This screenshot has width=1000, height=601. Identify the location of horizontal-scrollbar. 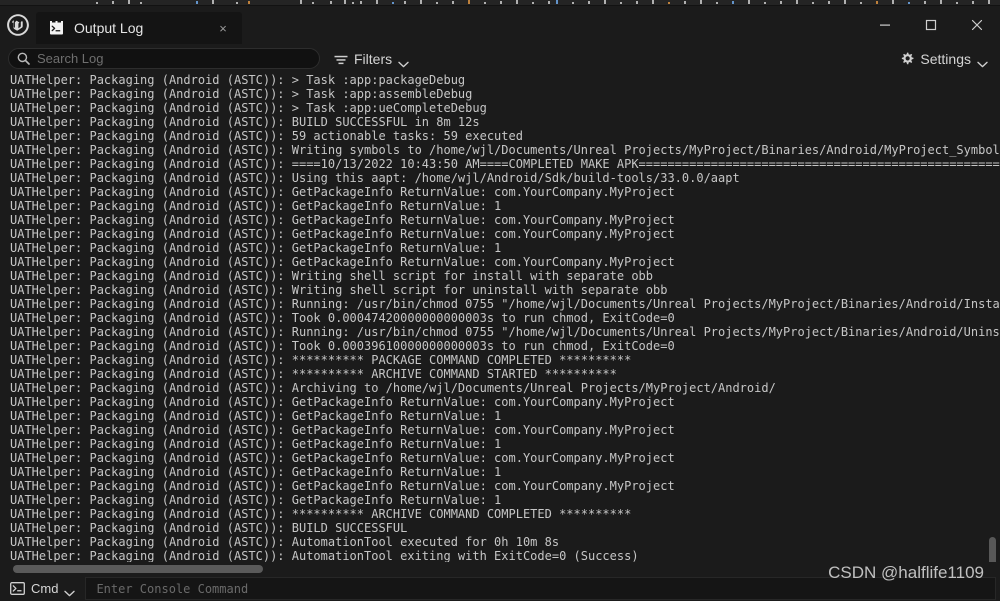
(500, 569).